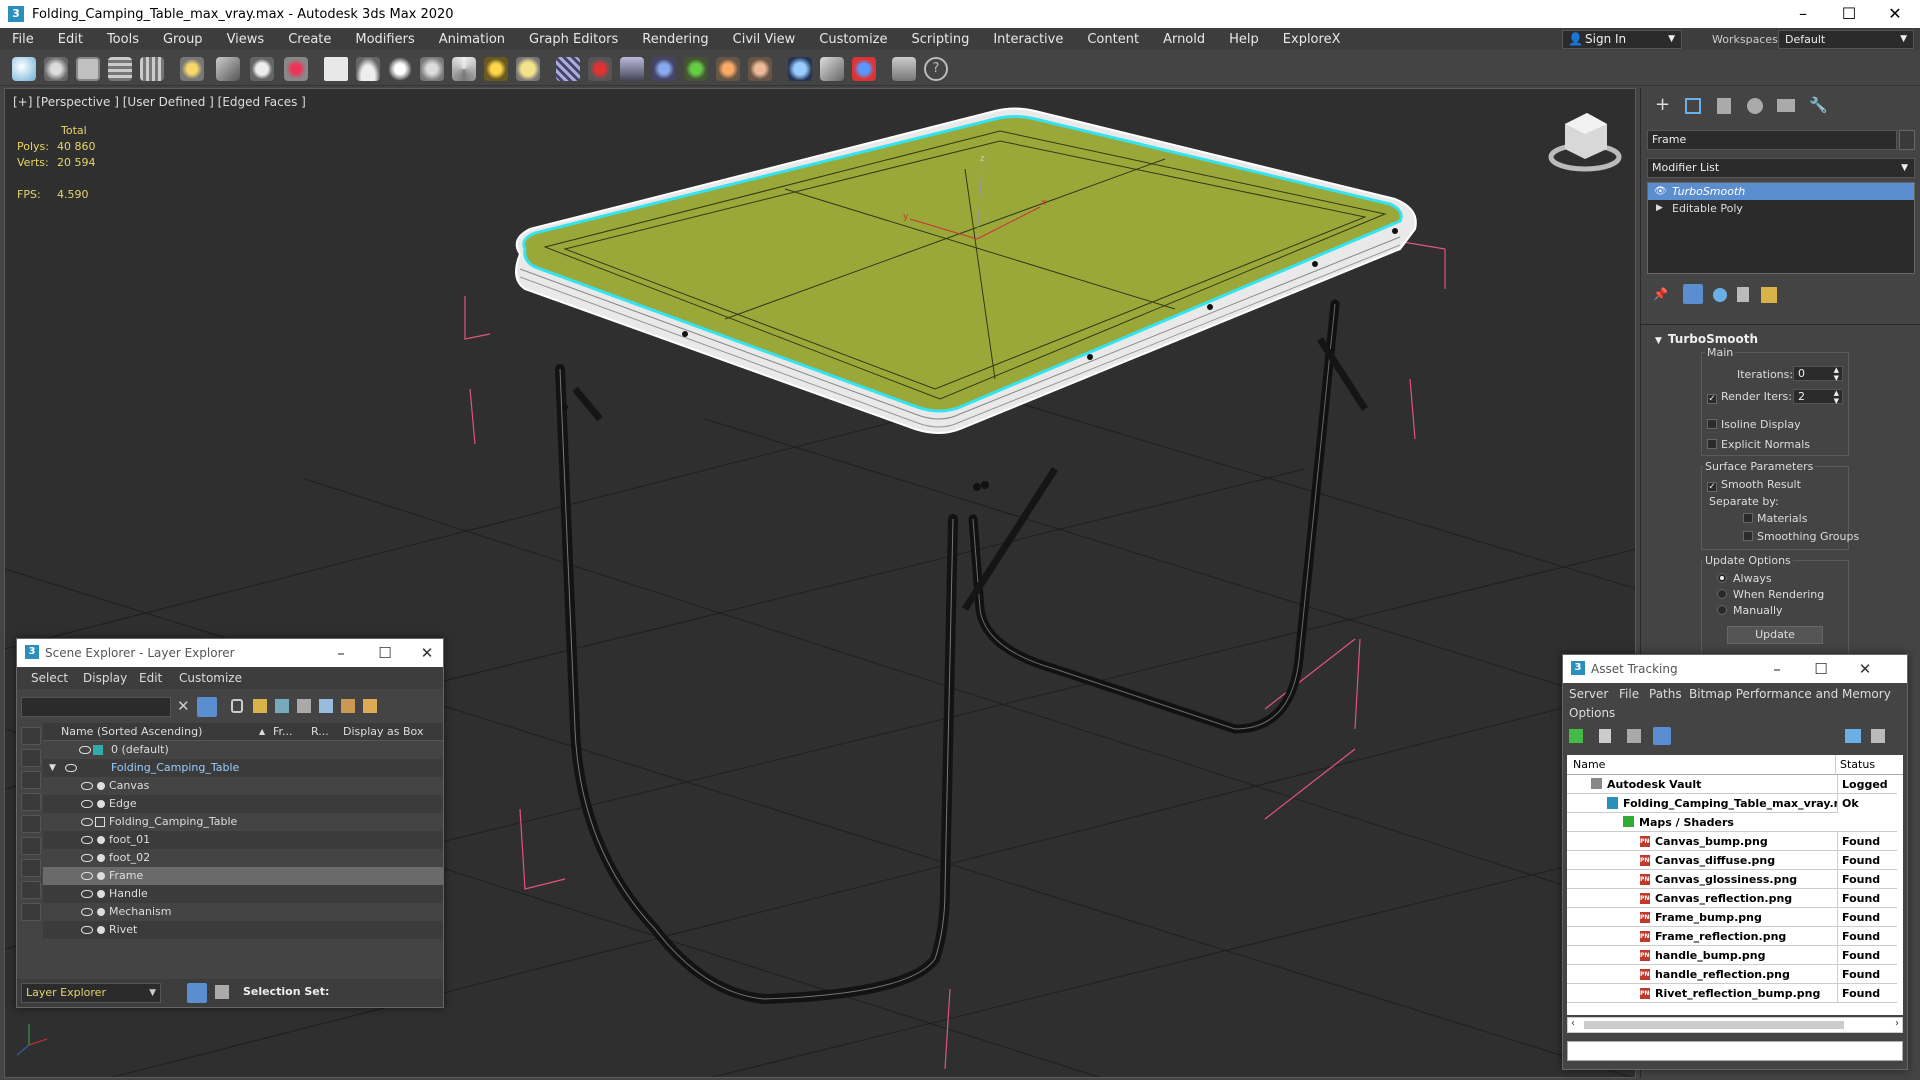  What do you see at coordinates (1865, 669) in the screenshot?
I see `close-icon: ✕` at bounding box center [1865, 669].